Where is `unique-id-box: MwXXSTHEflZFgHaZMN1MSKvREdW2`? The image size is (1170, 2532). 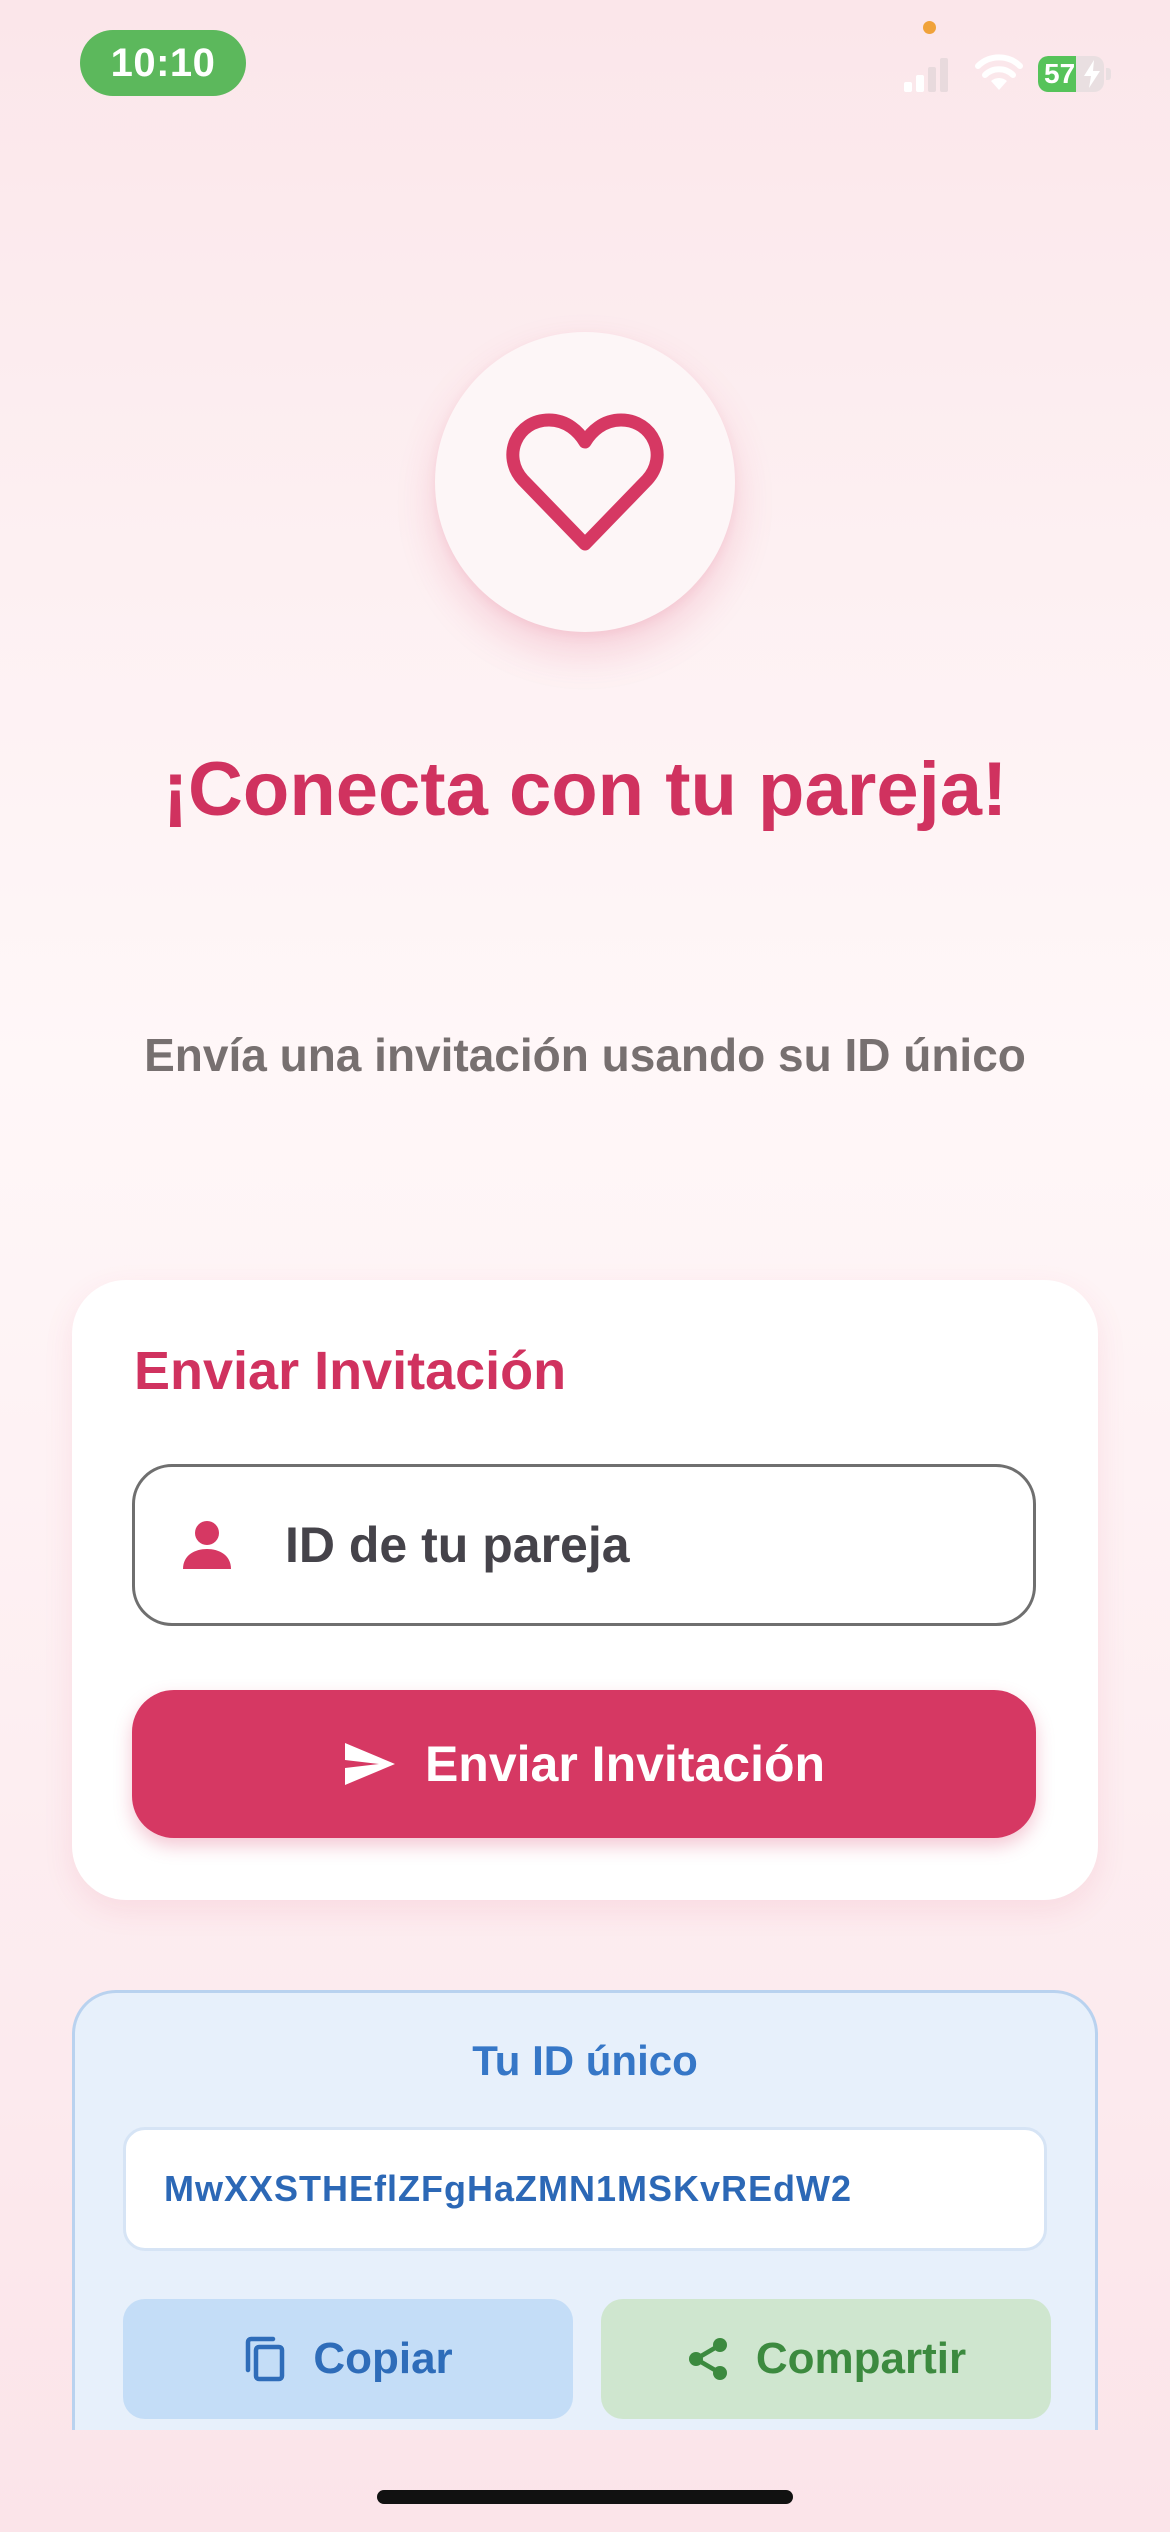
unique-id-box: MwXXSTHEflZFgHaZMN1MSKvREdW2 is located at coordinates (585, 2189).